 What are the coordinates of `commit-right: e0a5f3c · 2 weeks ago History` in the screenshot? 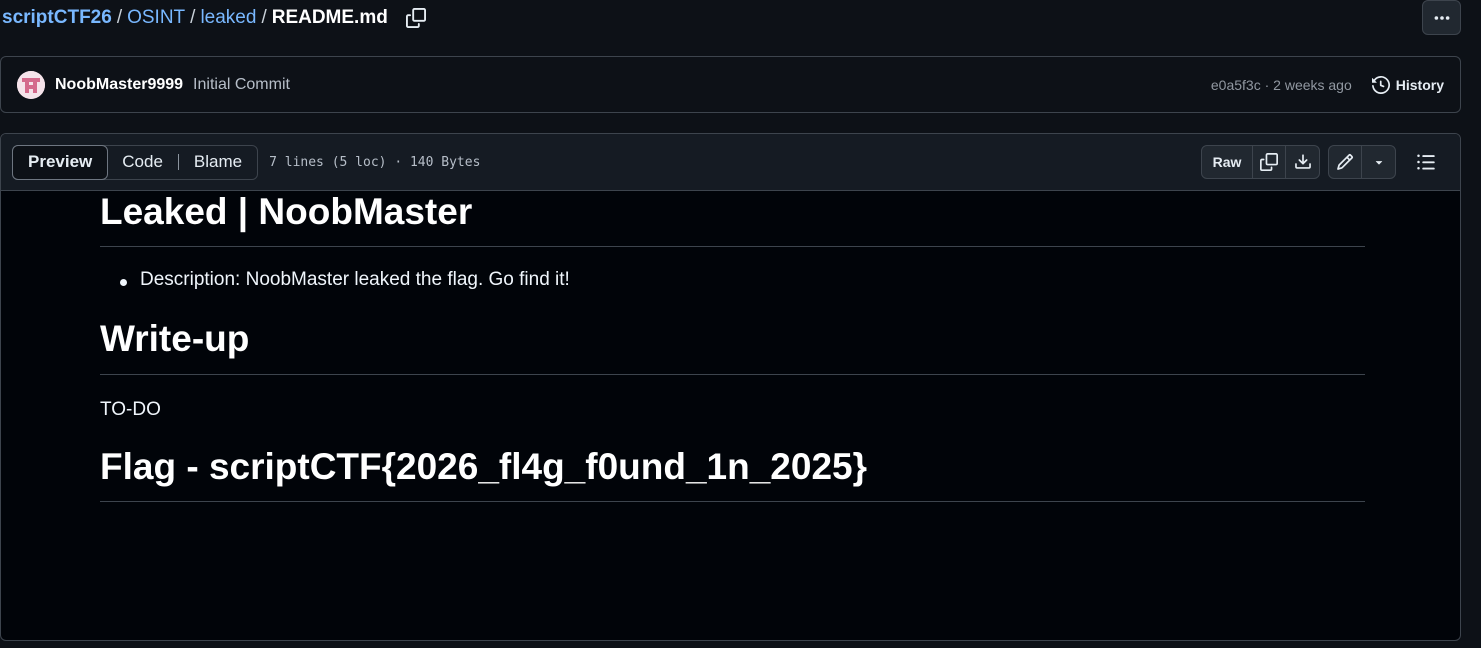 It's located at (1327, 84).